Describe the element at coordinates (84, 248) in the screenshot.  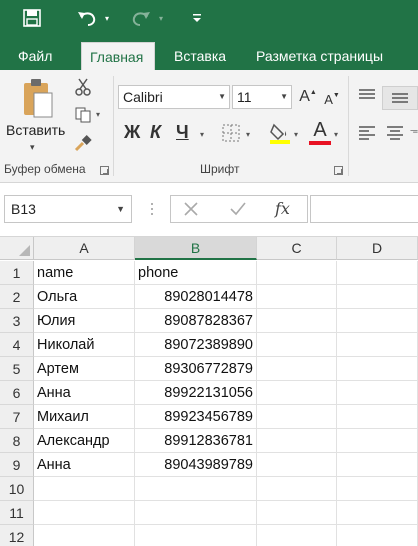
I see `column-header-a: A` at that location.